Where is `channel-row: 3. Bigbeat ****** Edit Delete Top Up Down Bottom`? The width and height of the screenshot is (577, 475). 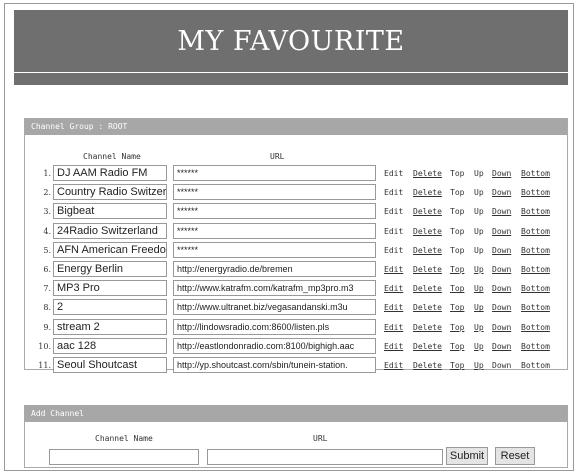
channel-row: 3. Bigbeat ****** Edit Delete Top Up Down Bottom is located at coordinates (297, 211).